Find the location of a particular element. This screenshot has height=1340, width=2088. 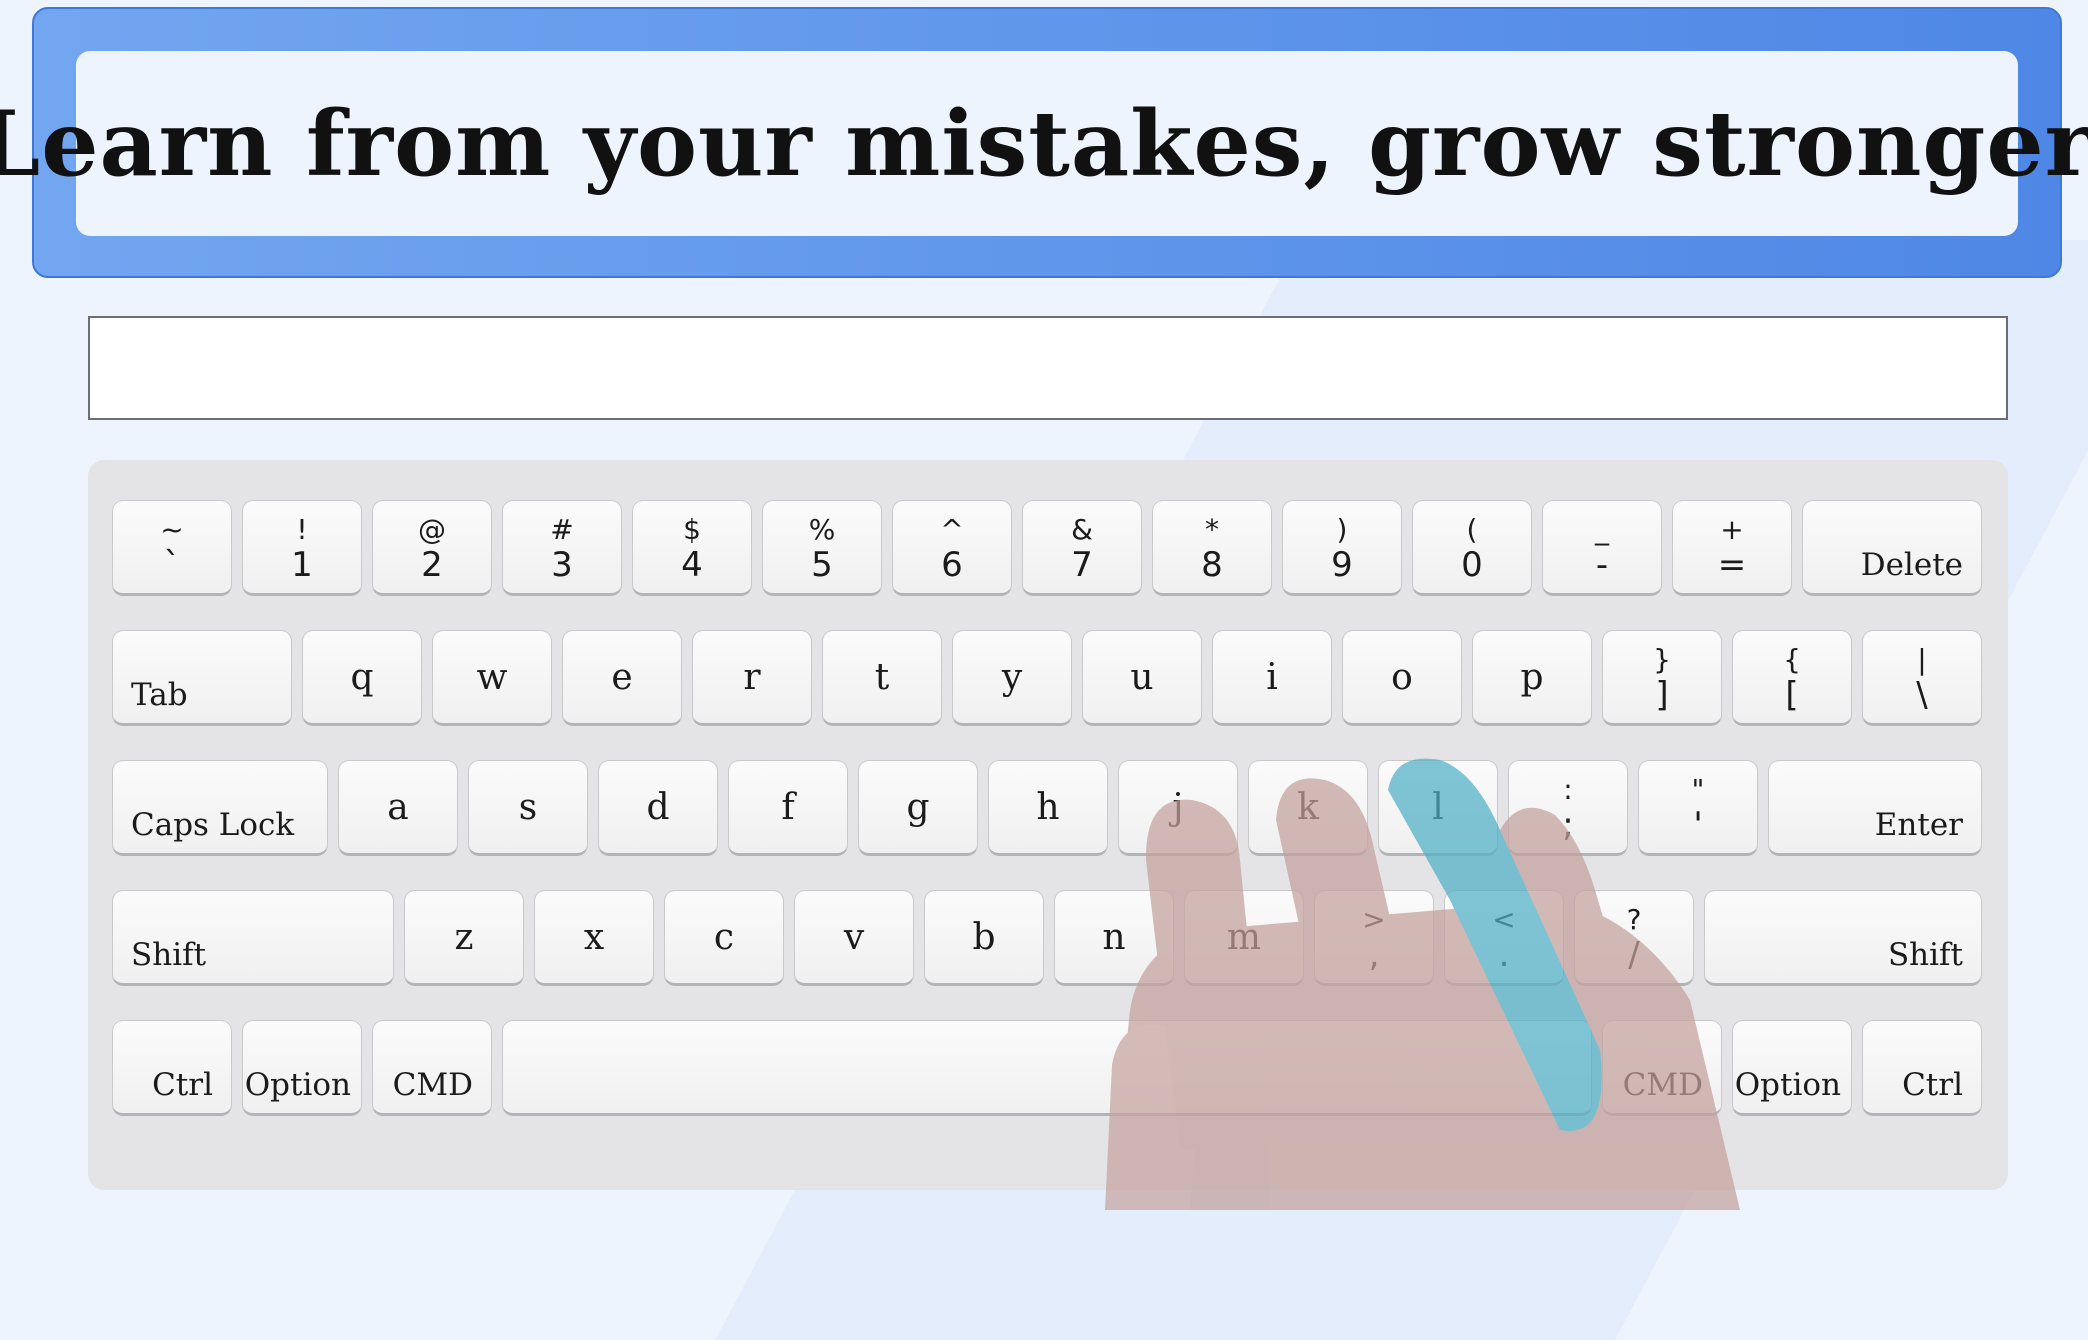

key-semicolon: :; is located at coordinates (1568, 808).